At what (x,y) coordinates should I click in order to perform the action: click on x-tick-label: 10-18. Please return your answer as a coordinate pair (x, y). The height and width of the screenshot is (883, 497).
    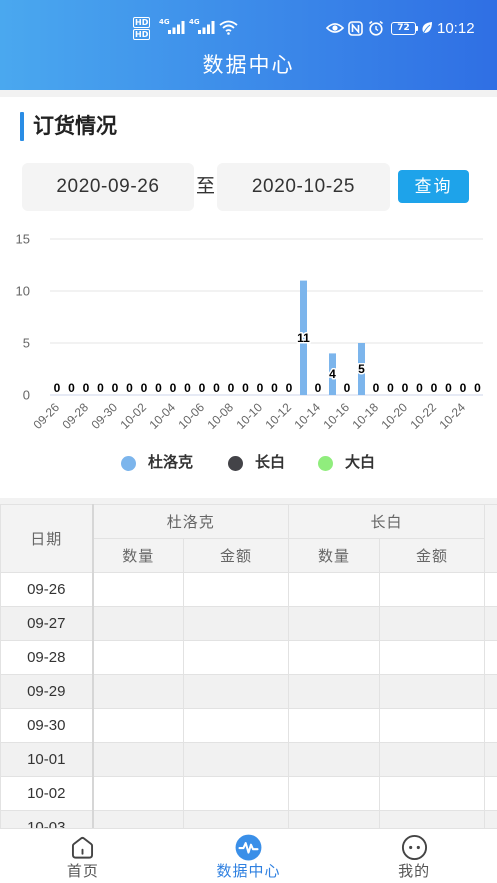
    Looking at the image, I should click on (366, 416).